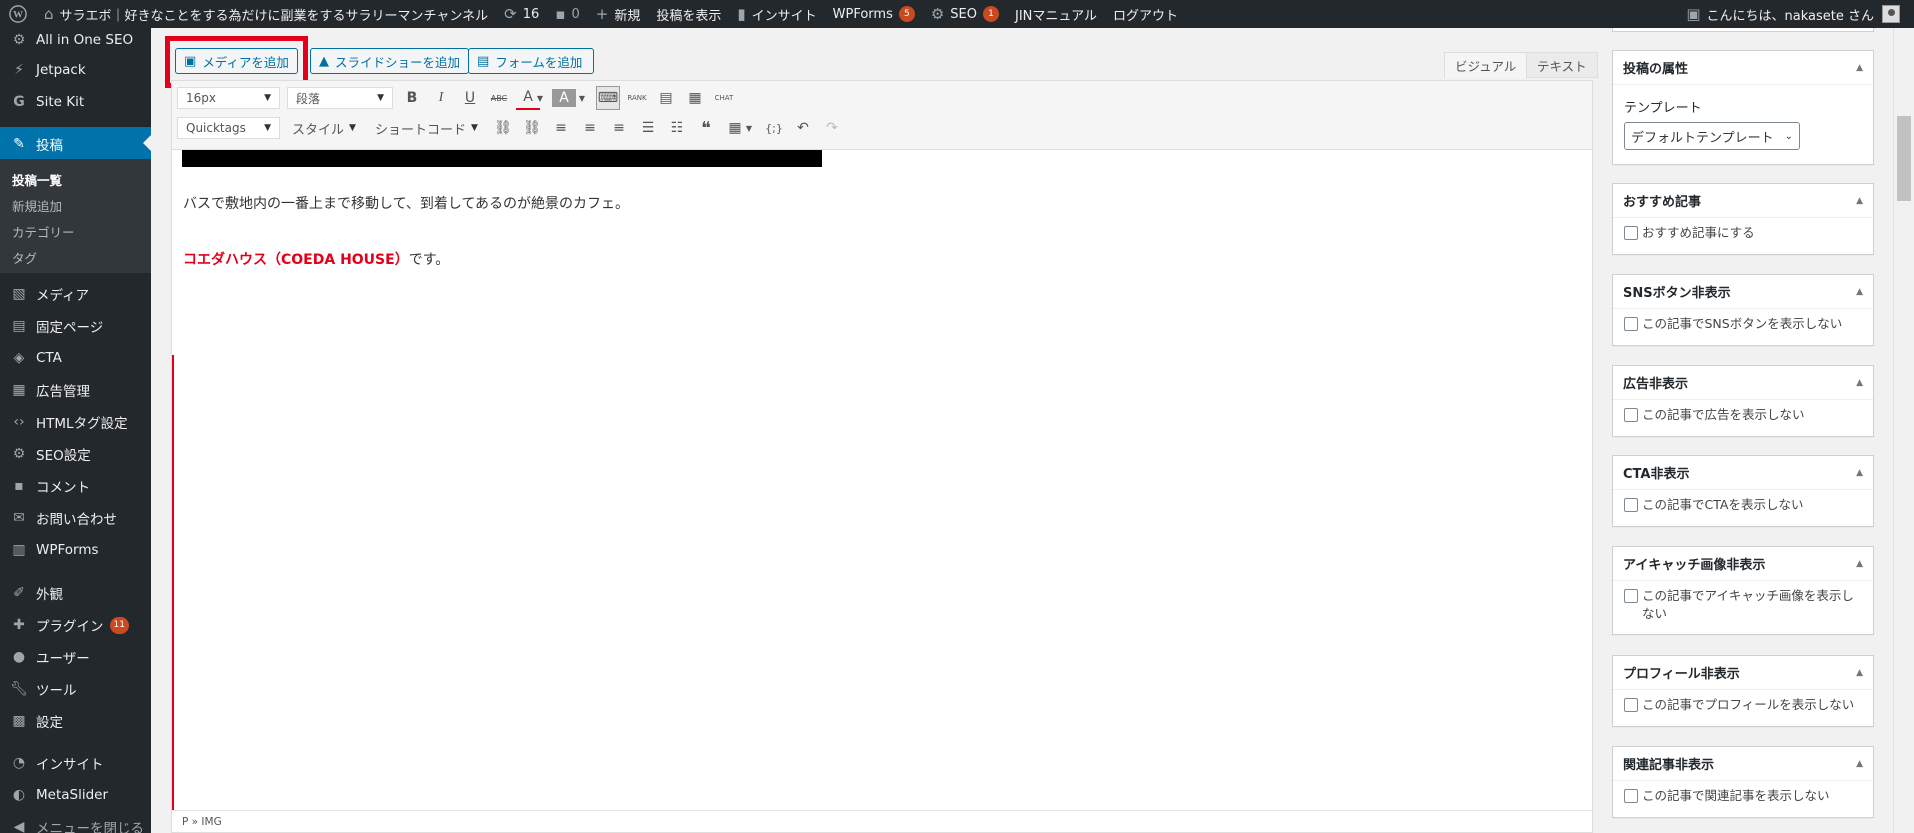  Describe the element at coordinates (1743, 324) in the screenshot. I see `checkbox-row: この記事でSNSボタンを表示しない` at that location.